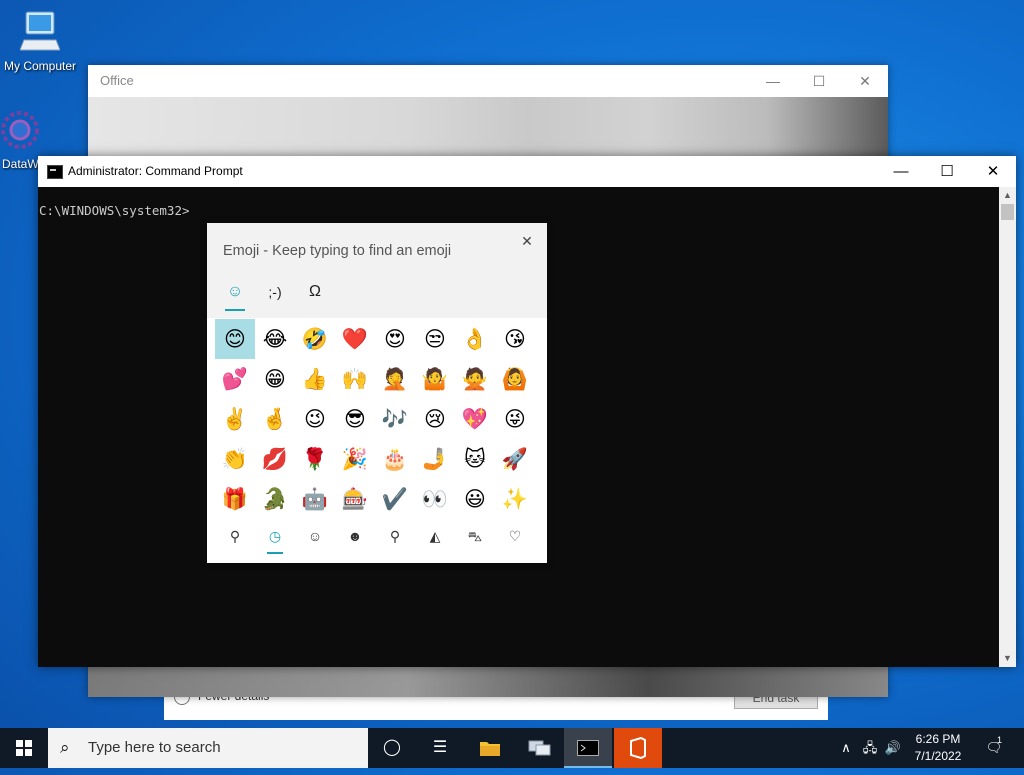 The image size is (1024, 775). I want to click on window-title: Administrator: Command Prompt, so click(155, 171).